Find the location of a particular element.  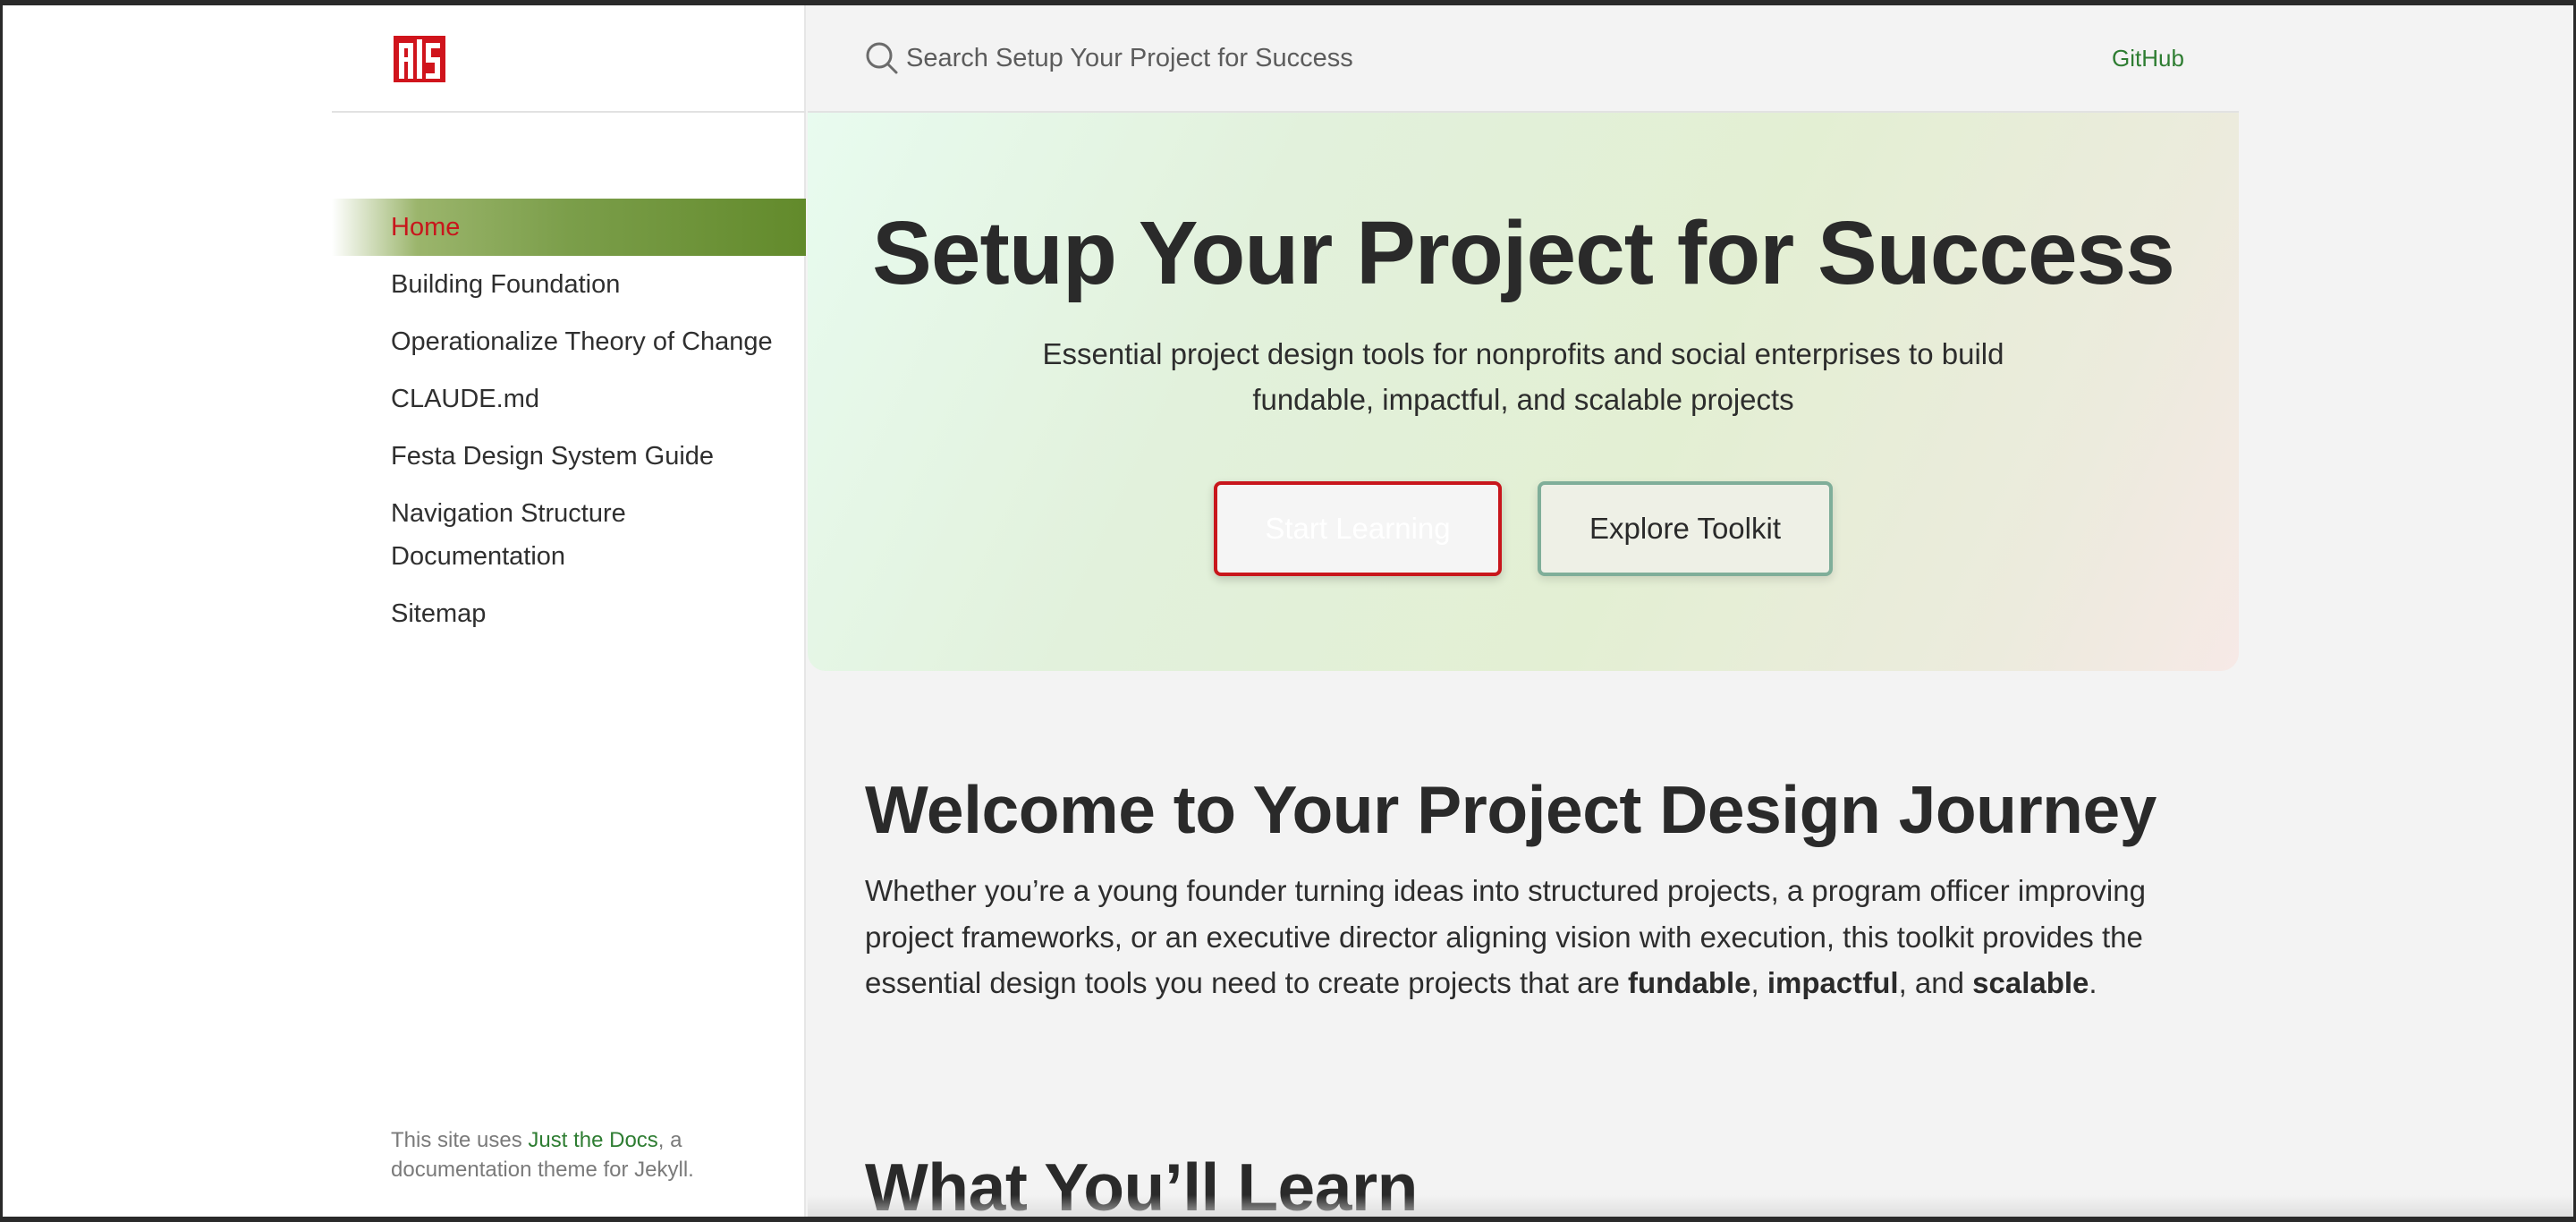

bold-impactful: impactful is located at coordinates (1833, 982).